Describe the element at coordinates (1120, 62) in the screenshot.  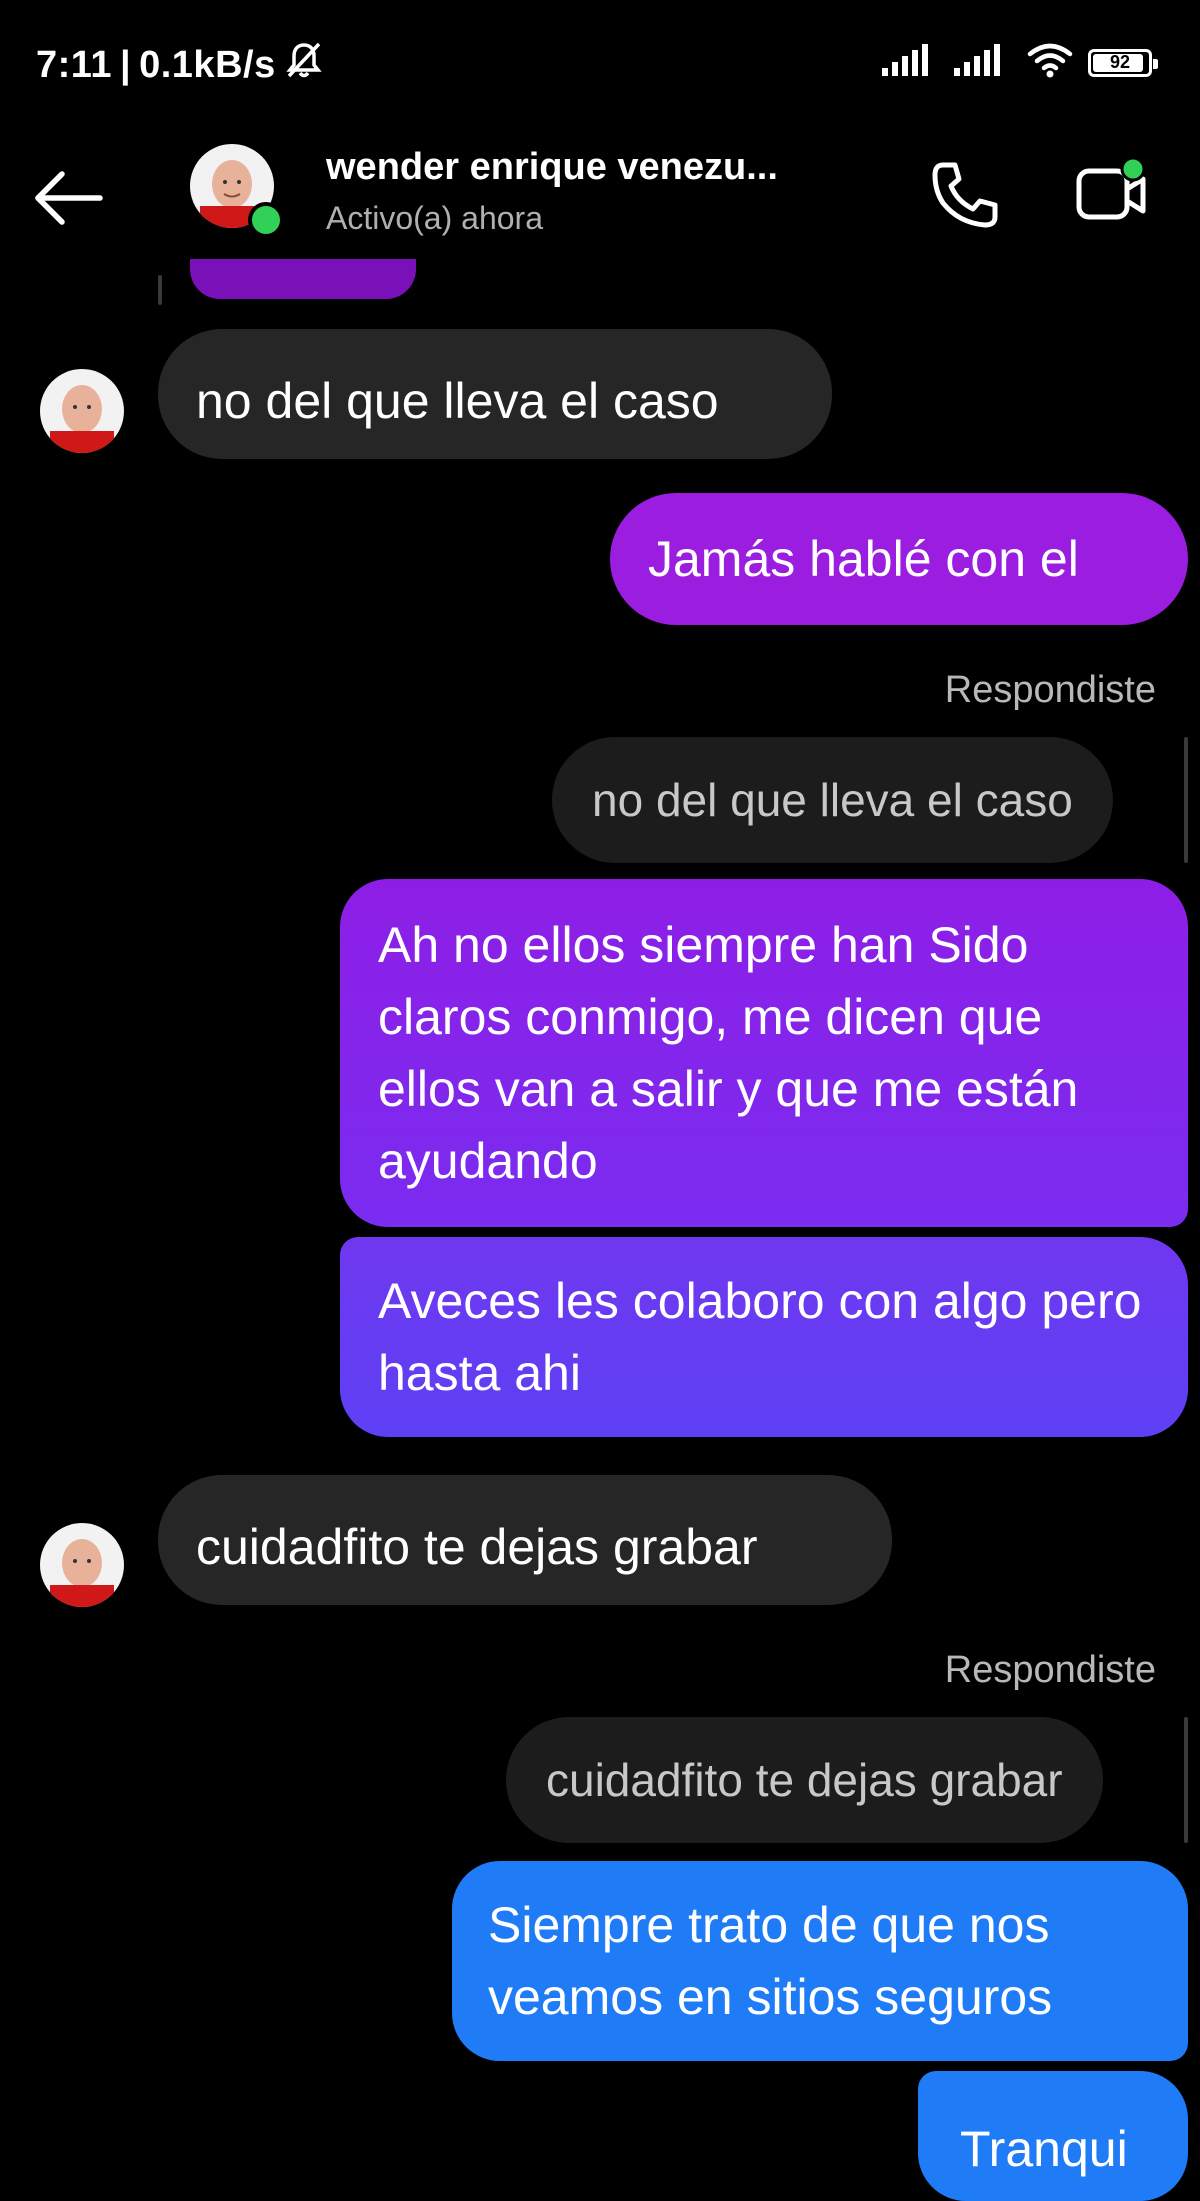
I see `battery-percent: 92` at that location.